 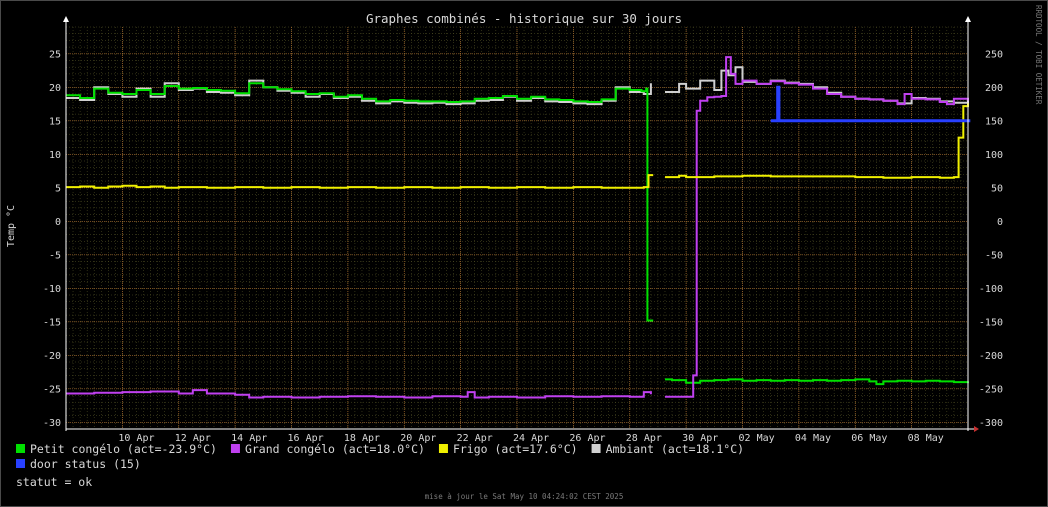 What do you see at coordinates (968, 19) in the screenshot?
I see `y-axis-right-arrow` at bounding box center [968, 19].